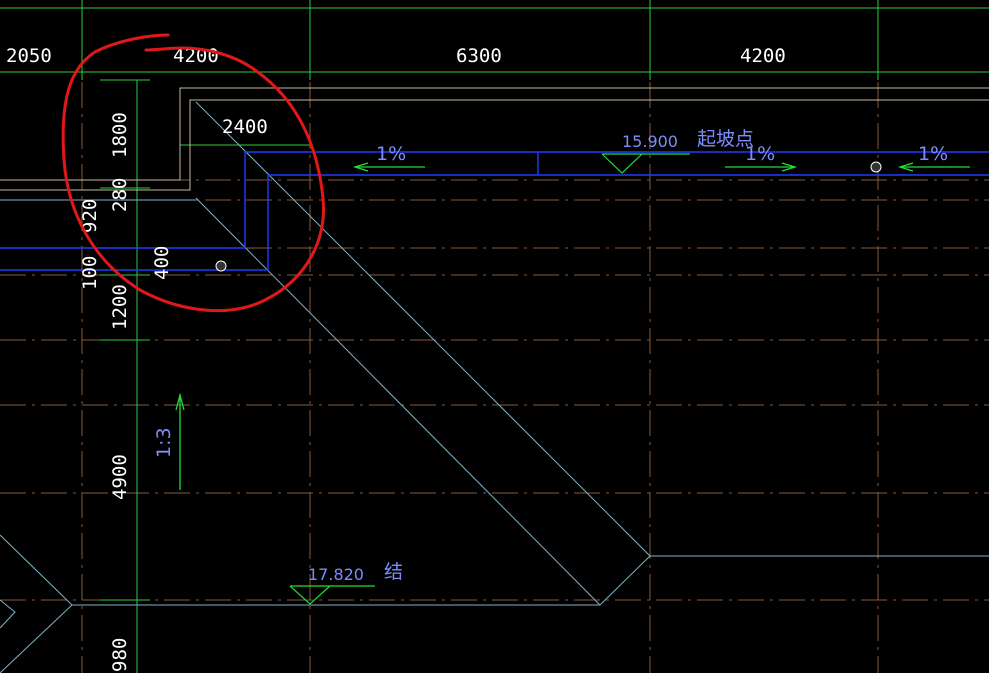  I want to click on elevation-bottom-note: 结, so click(393, 572).